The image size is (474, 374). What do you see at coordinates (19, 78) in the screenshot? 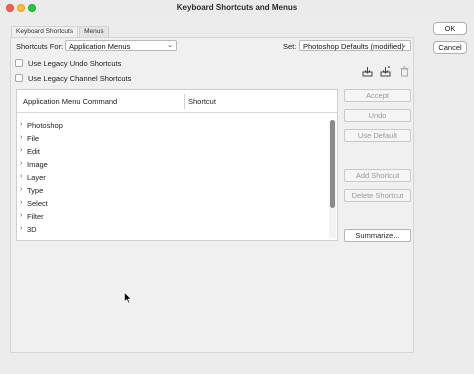
I see `legacy-channel-checkbox` at bounding box center [19, 78].